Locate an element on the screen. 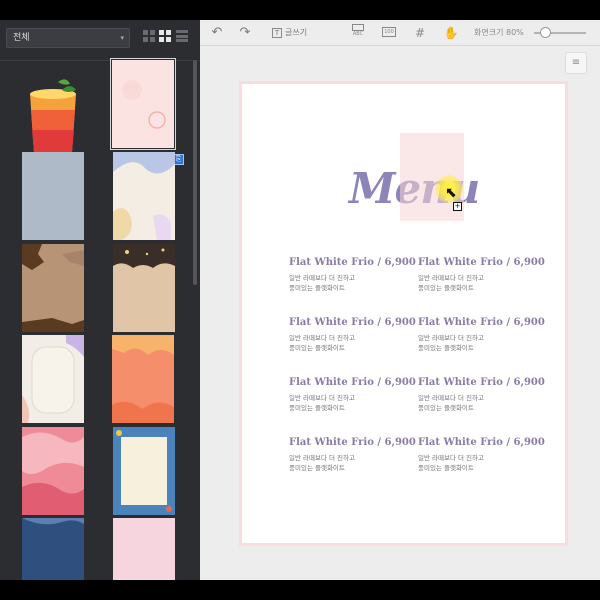 The height and width of the screenshot is (600, 600). template-thumb-navy-waves is located at coordinates (53, 549).